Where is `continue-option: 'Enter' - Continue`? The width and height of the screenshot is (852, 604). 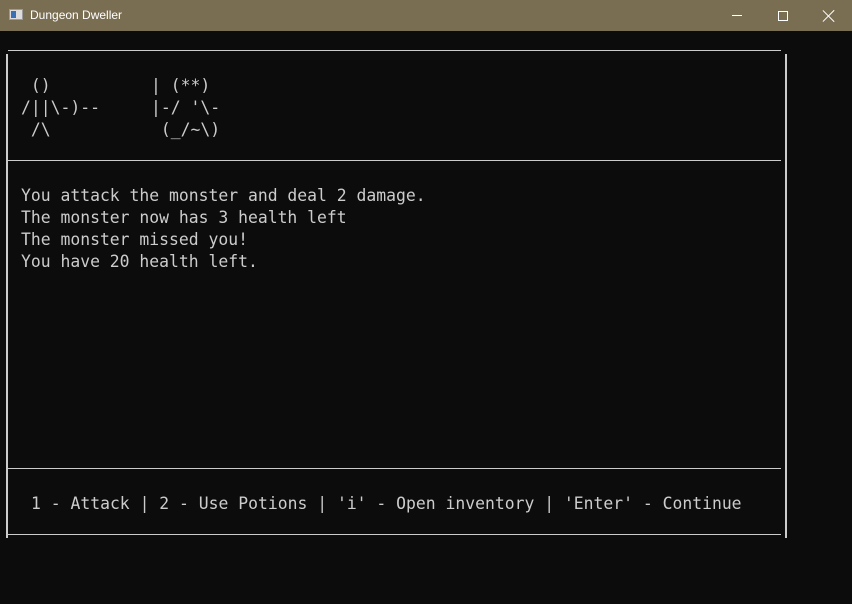
continue-option: 'Enter' - Continue is located at coordinates (648, 503).